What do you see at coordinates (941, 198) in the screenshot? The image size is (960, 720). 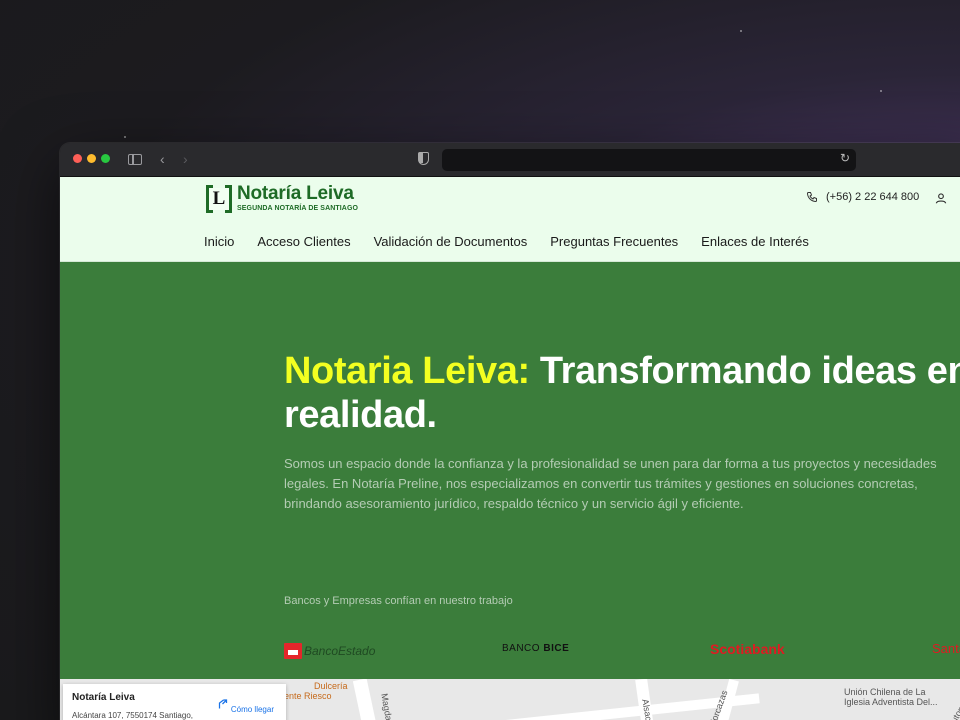 I see `user-account-icon` at bounding box center [941, 198].